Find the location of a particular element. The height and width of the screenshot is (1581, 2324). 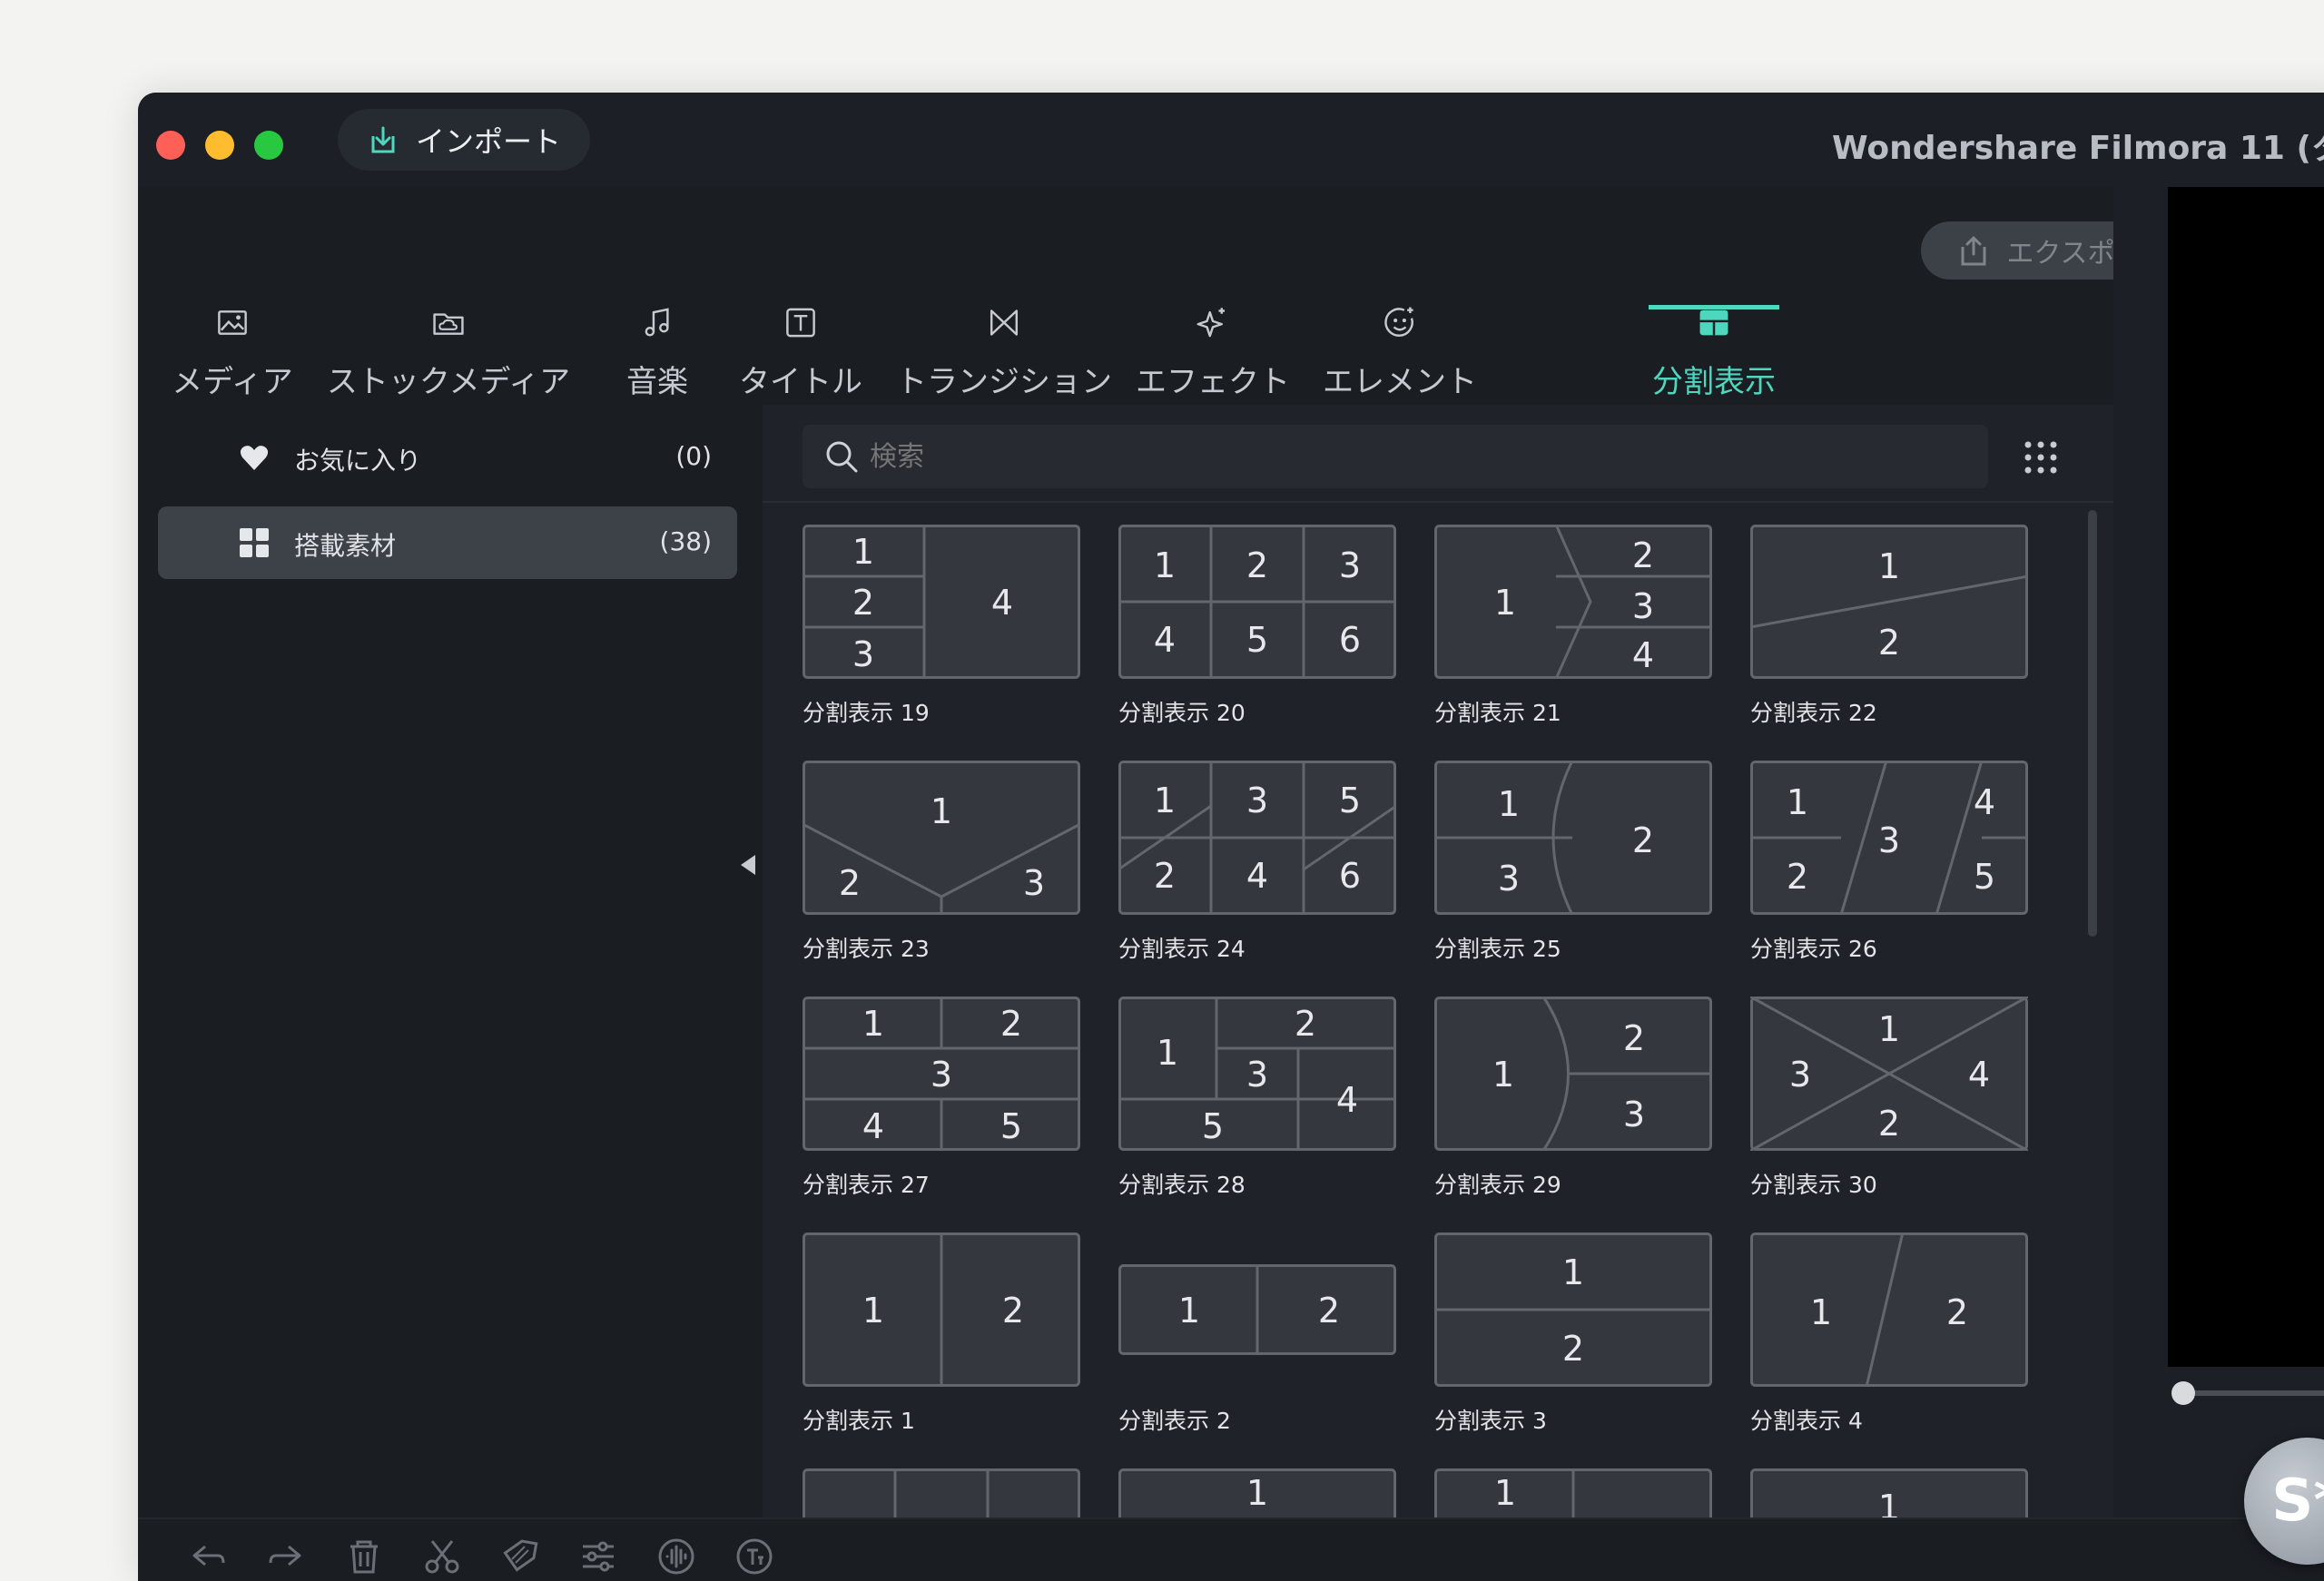

minimize-window-button is located at coordinates (219, 145).